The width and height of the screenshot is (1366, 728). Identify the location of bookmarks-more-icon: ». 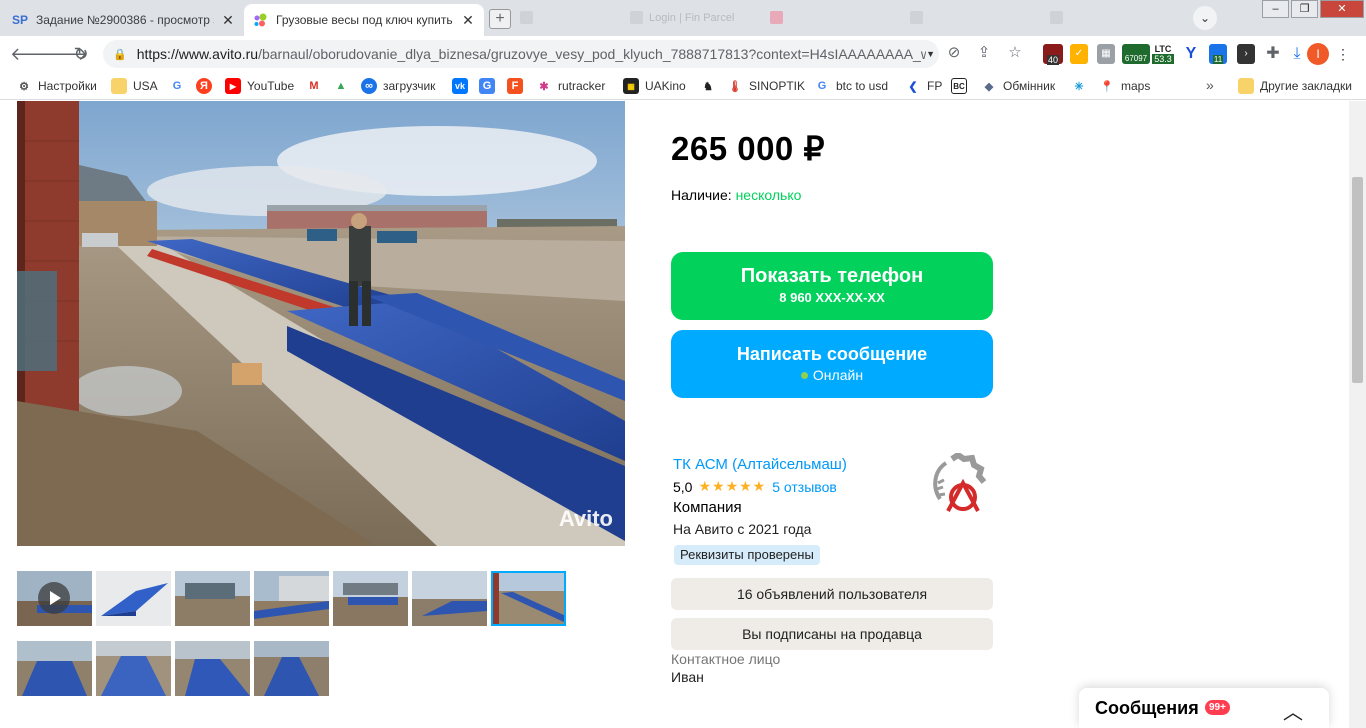
(1210, 85).